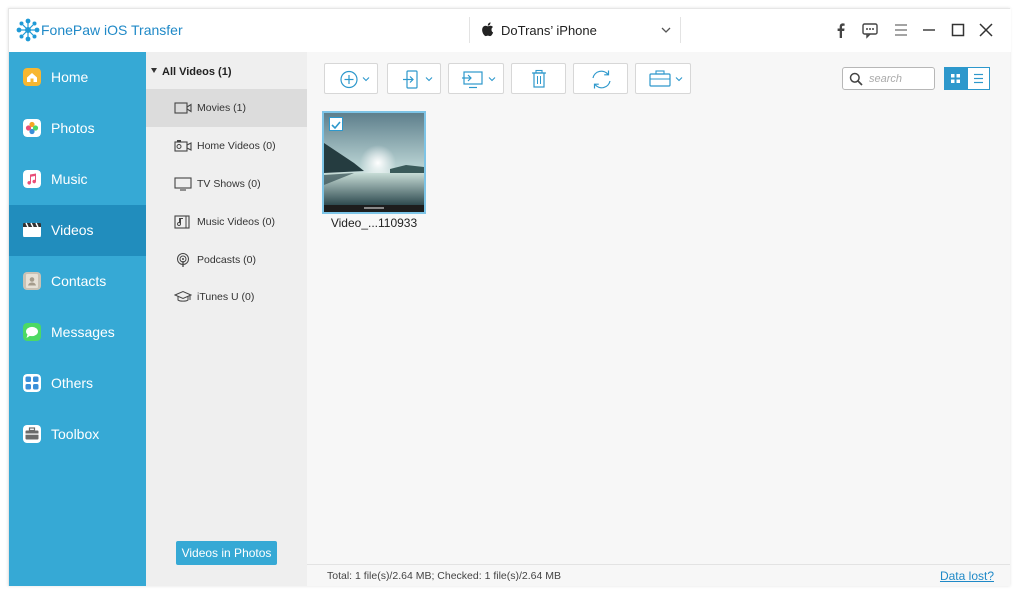 This screenshot has height=595, width=1020. I want to click on device-selector: DoTrans’ iPhone, so click(575, 30).